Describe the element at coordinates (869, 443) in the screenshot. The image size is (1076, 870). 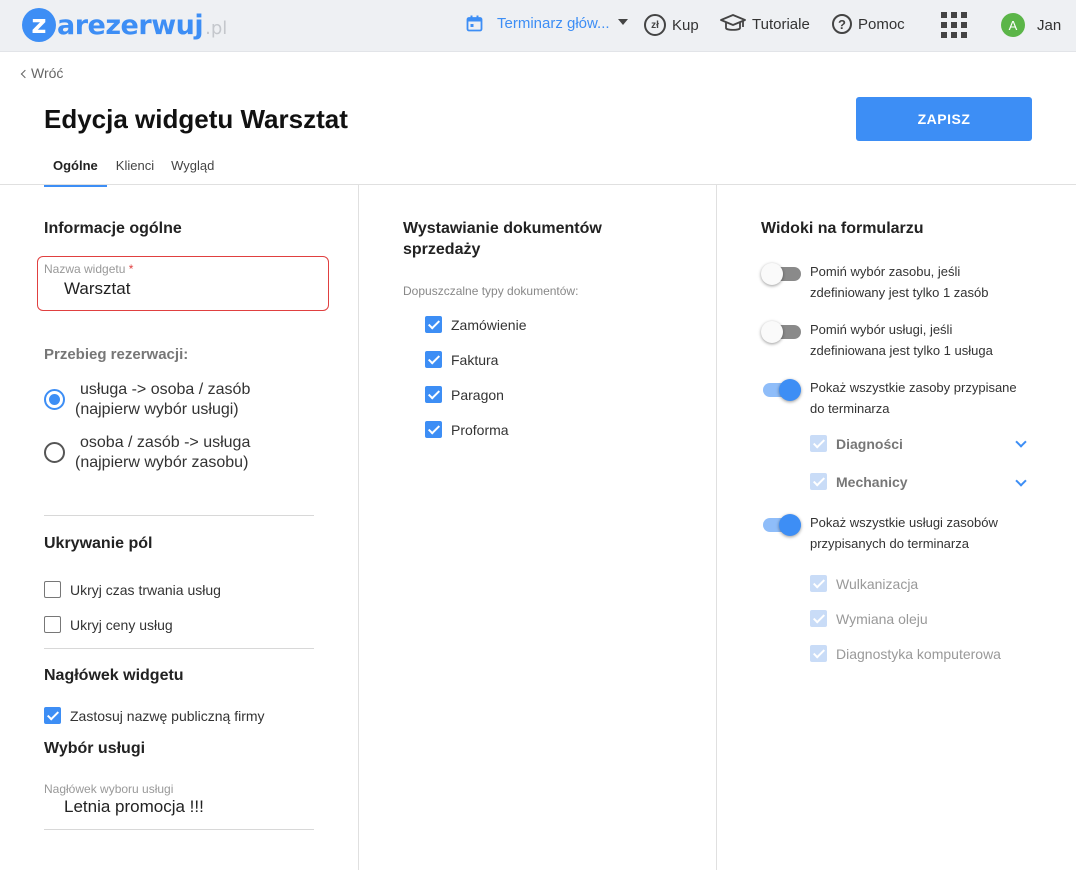
I see `resource-group-label: Diagności` at that location.